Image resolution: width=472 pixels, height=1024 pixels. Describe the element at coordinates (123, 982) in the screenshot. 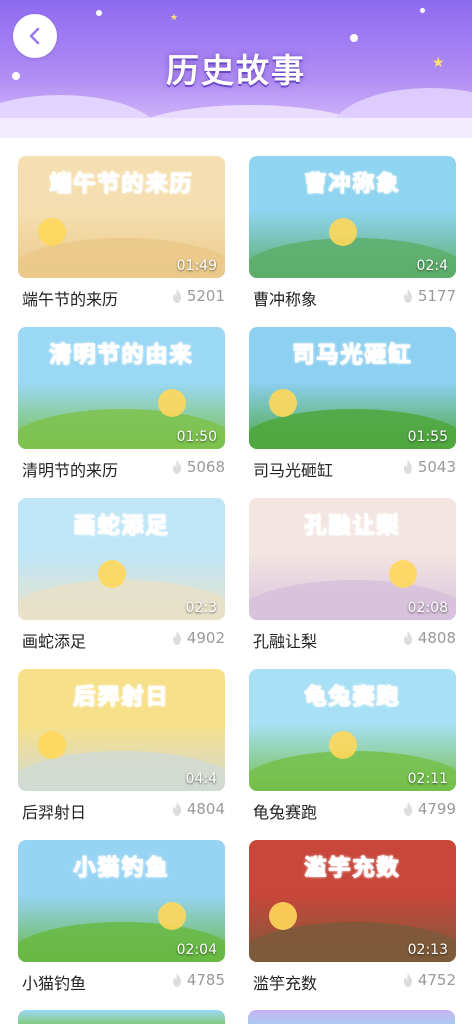

I see `story-meta: 小猫钓鱼 4785` at that location.